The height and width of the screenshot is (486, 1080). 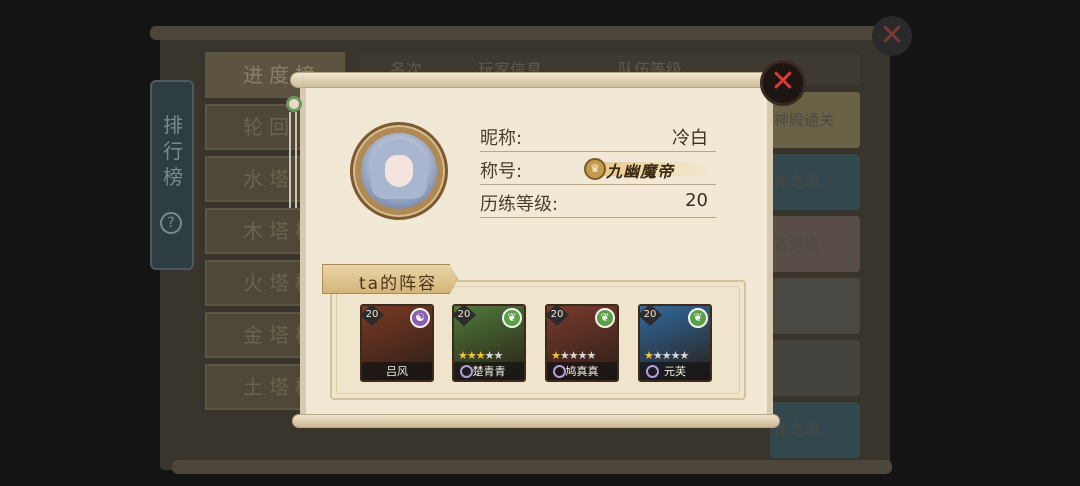 What do you see at coordinates (595, 169) in the screenshot?
I see `crown-icon: ♛` at bounding box center [595, 169].